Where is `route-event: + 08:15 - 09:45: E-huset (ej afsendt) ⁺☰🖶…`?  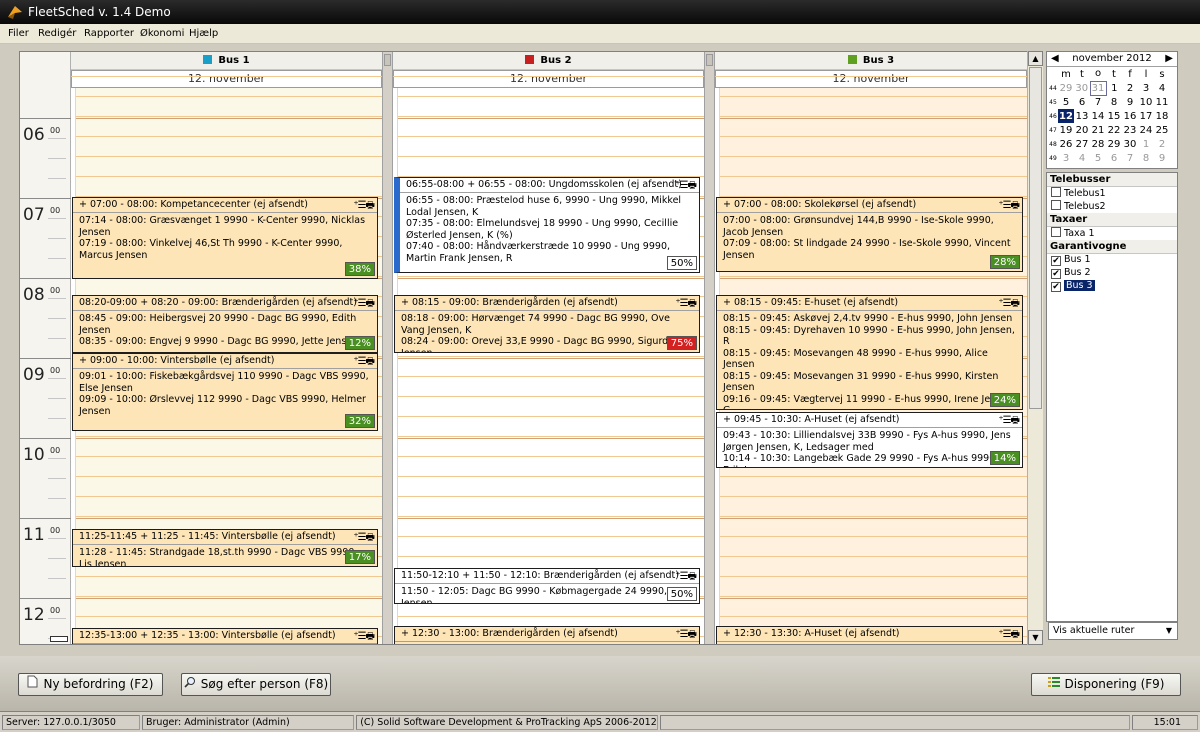
route-event: + 08:15 - 09:45: E-huset (ej afsendt) ⁺☰🖶… is located at coordinates (869, 352).